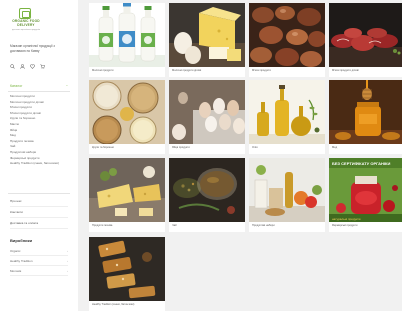 This screenshot has width=402, height=311. I want to click on search-icon, so click(12, 66).